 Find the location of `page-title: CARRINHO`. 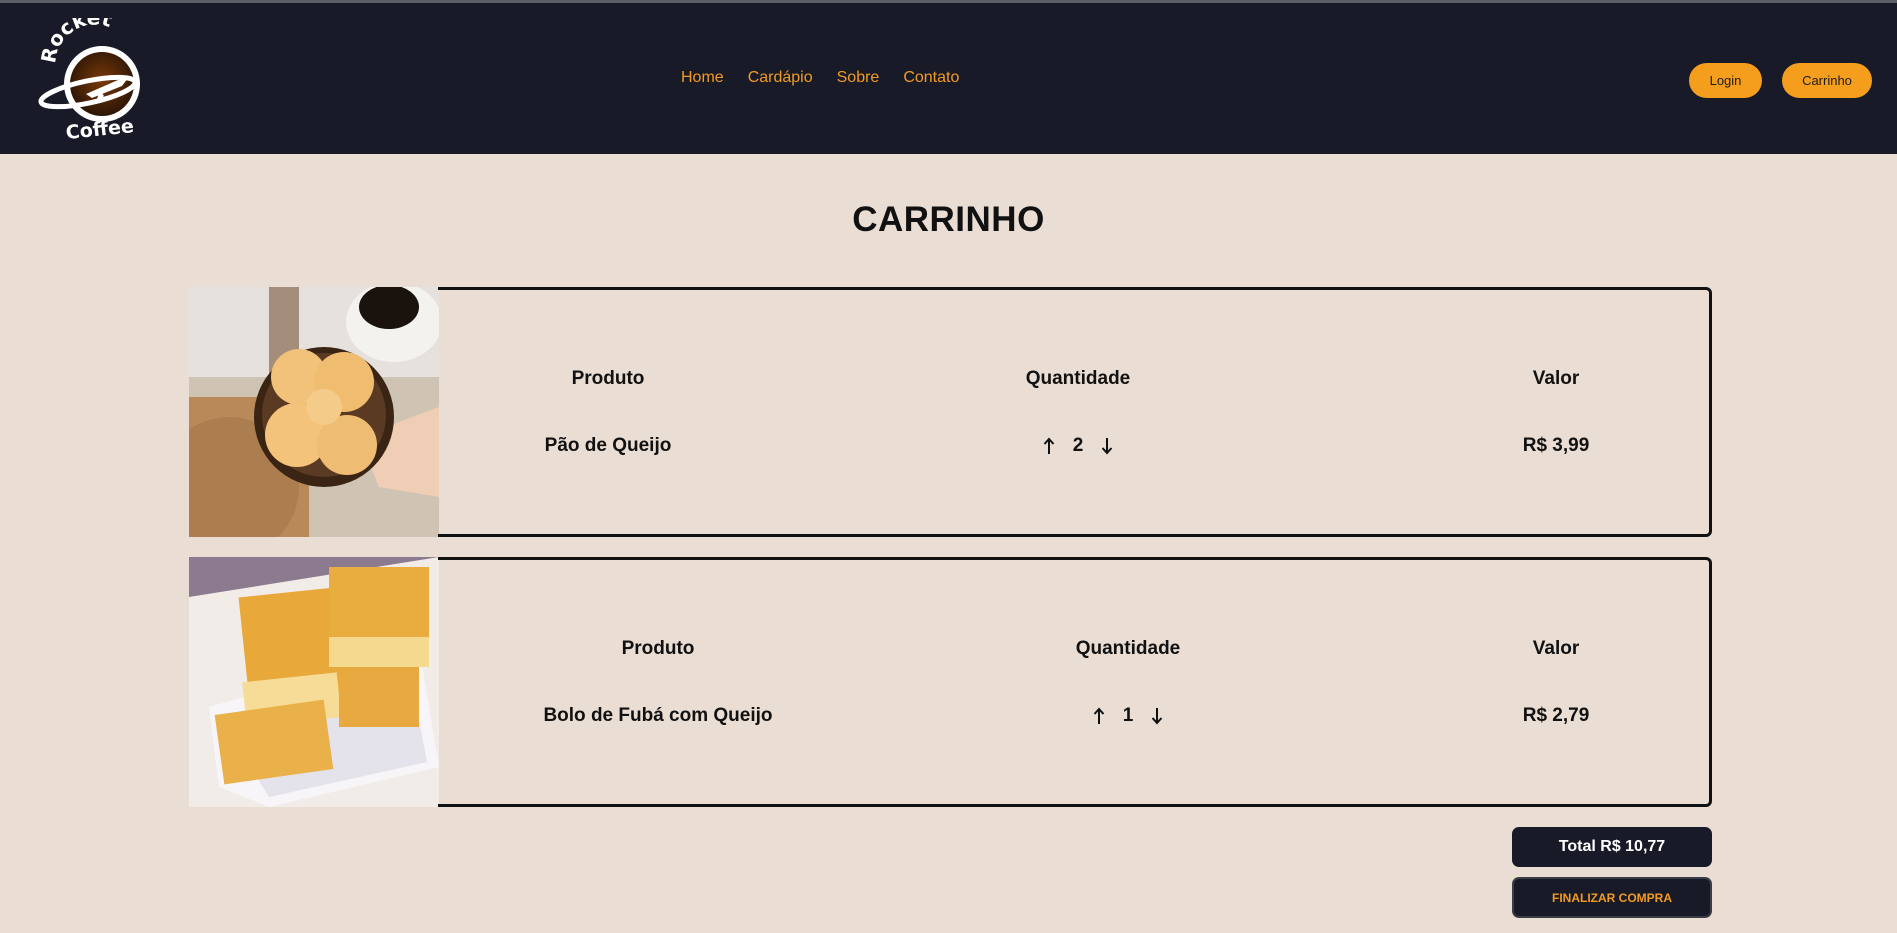

page-title: CARRINHO is located at coordinates (948, 219).